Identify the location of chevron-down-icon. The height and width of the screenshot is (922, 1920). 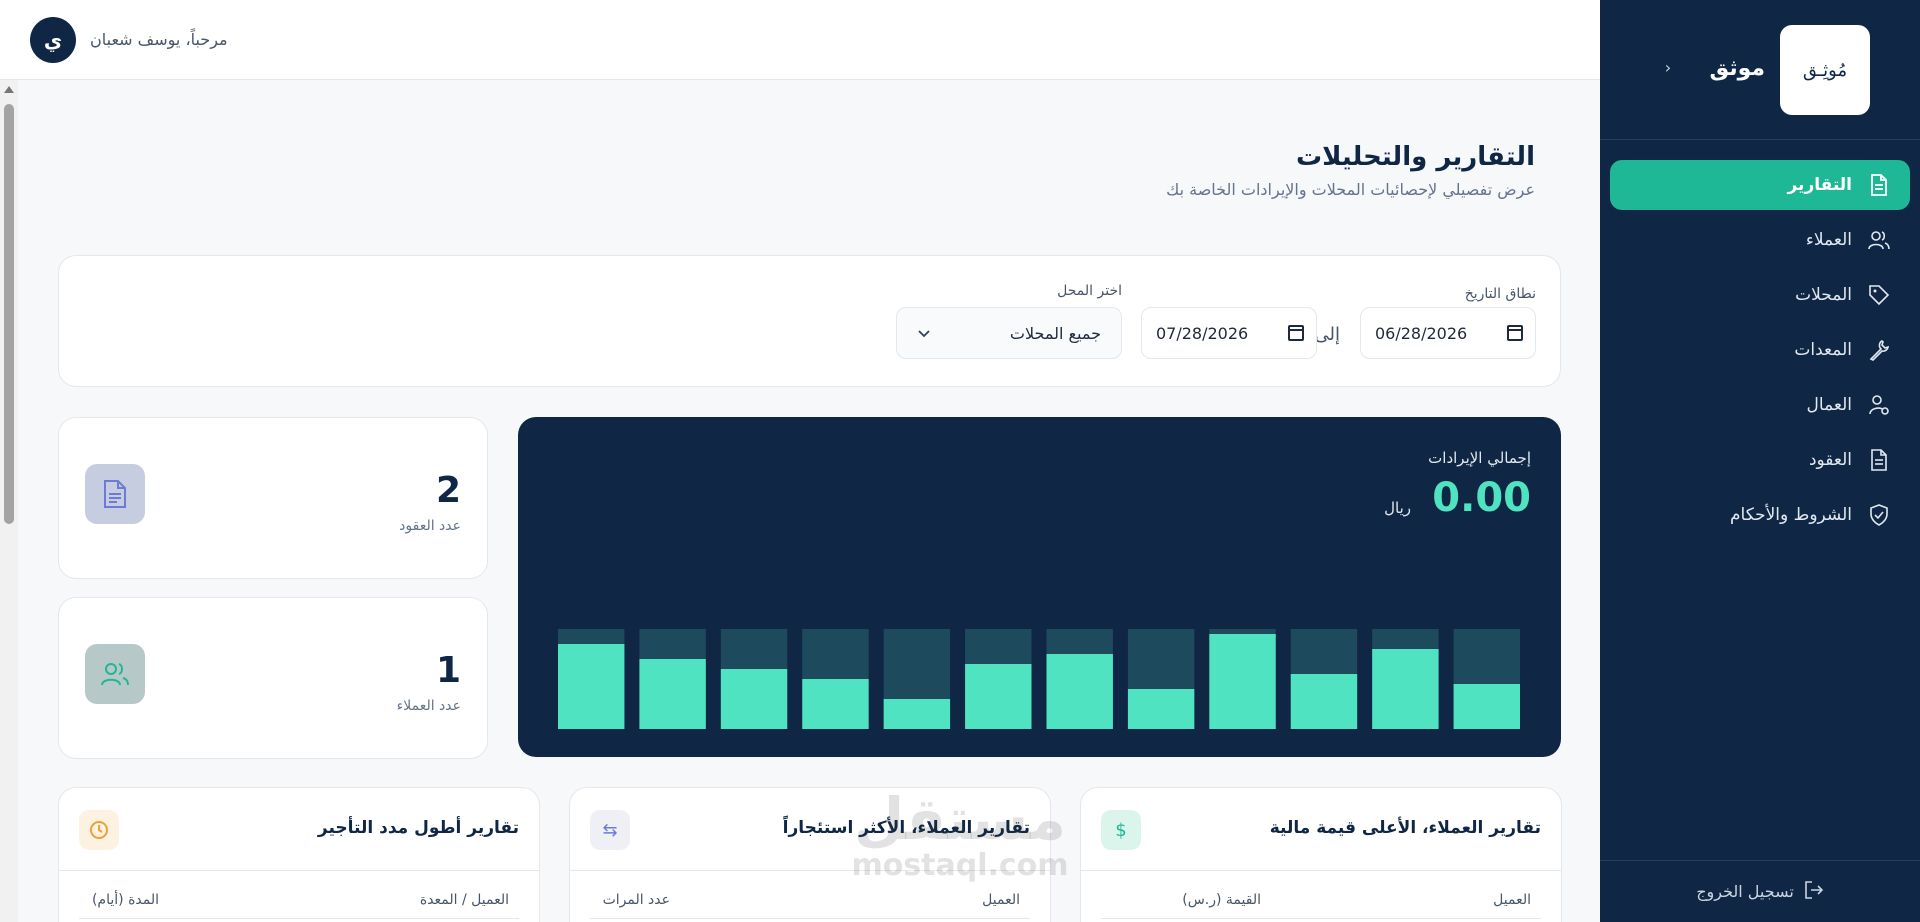
(924, 333).